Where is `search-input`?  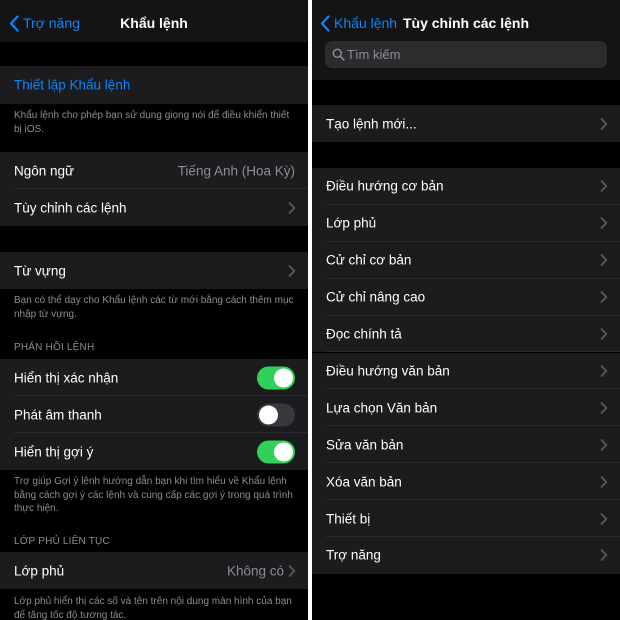
search-input is located at coordinates (474, 54).